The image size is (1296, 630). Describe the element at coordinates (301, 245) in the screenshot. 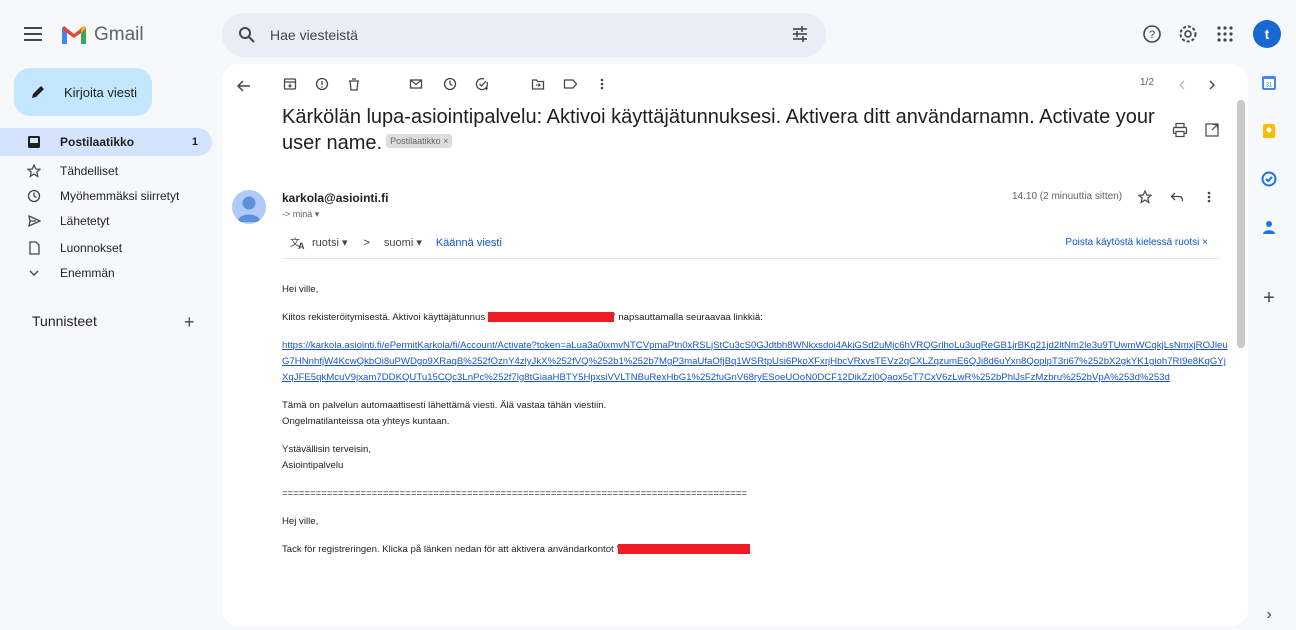

I see `svg-text: A` at that location.